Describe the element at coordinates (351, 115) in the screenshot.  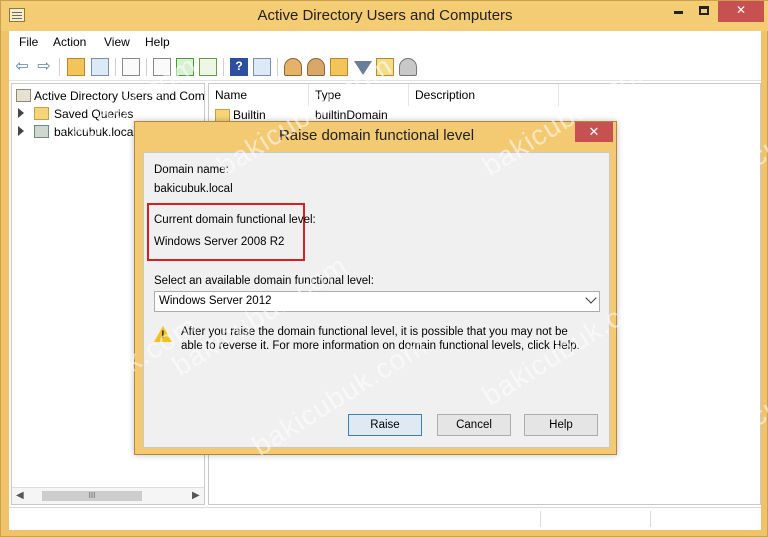
I see `row-type: builtinDomain` at that location.